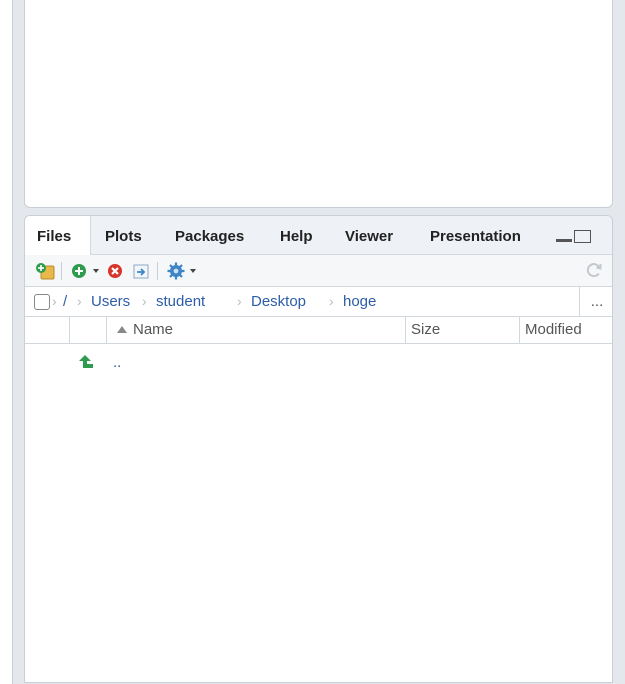 The height and width of the screenshot is (684, 625). I want to click on parent-directory-link: .., so click(117, 363).